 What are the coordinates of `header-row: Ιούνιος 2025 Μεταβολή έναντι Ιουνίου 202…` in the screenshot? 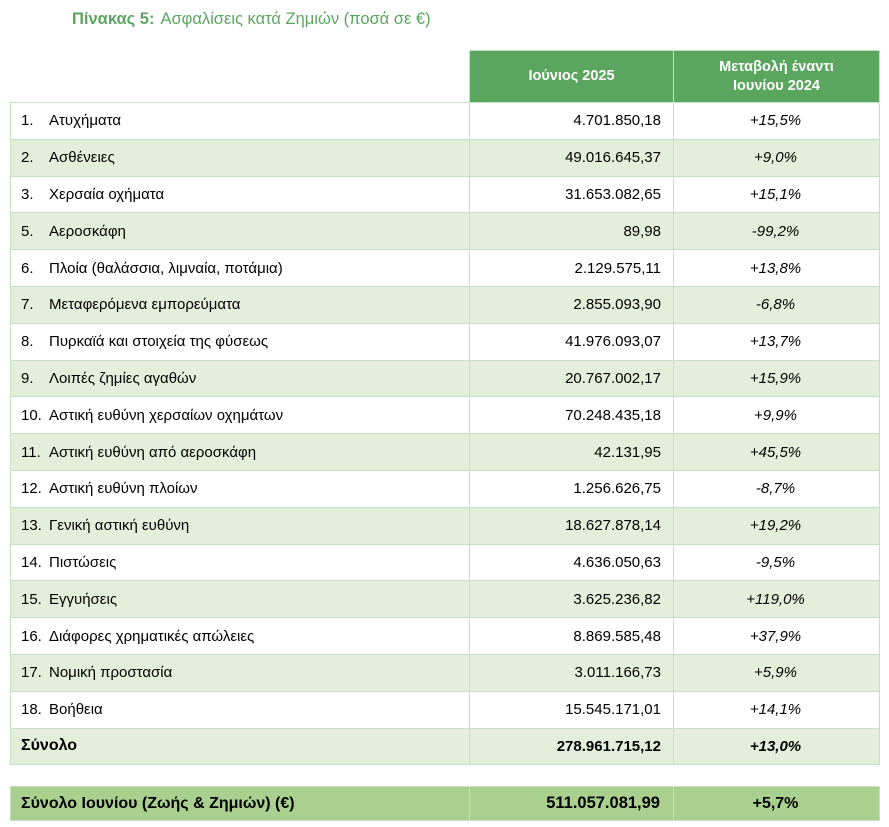 It's located at (445, 76).